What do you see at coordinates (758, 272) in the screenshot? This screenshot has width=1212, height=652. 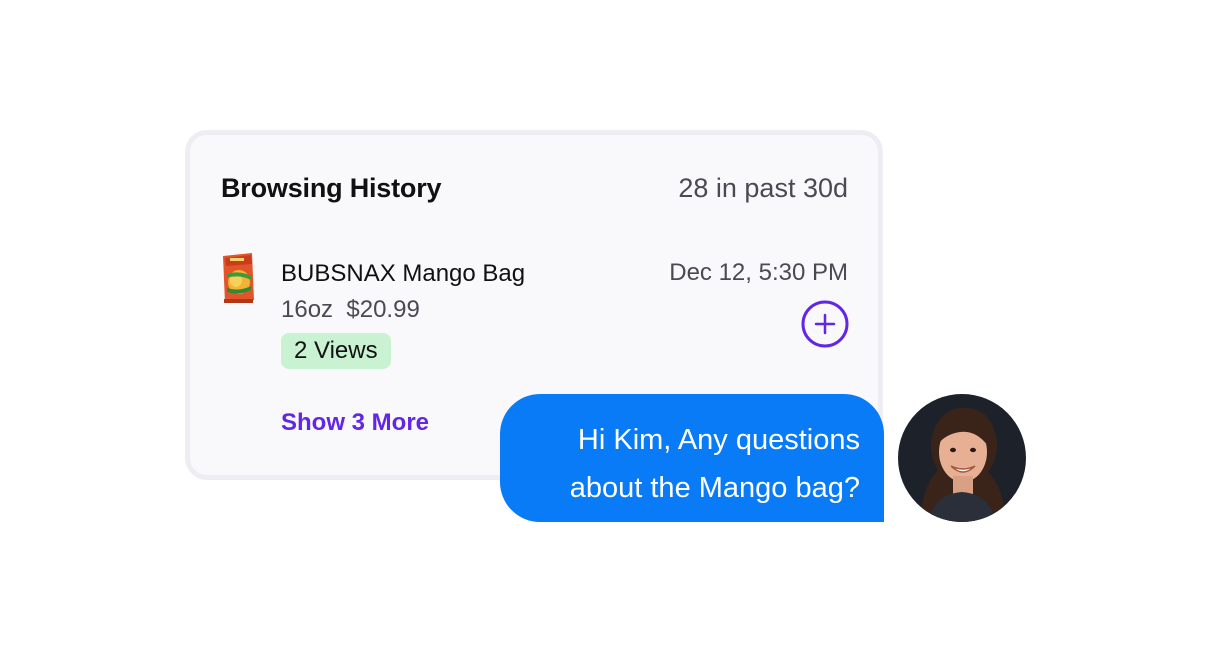 I see `view-timestamp: Dec 12, 5:30 PM` at bounding box center [758, 272].